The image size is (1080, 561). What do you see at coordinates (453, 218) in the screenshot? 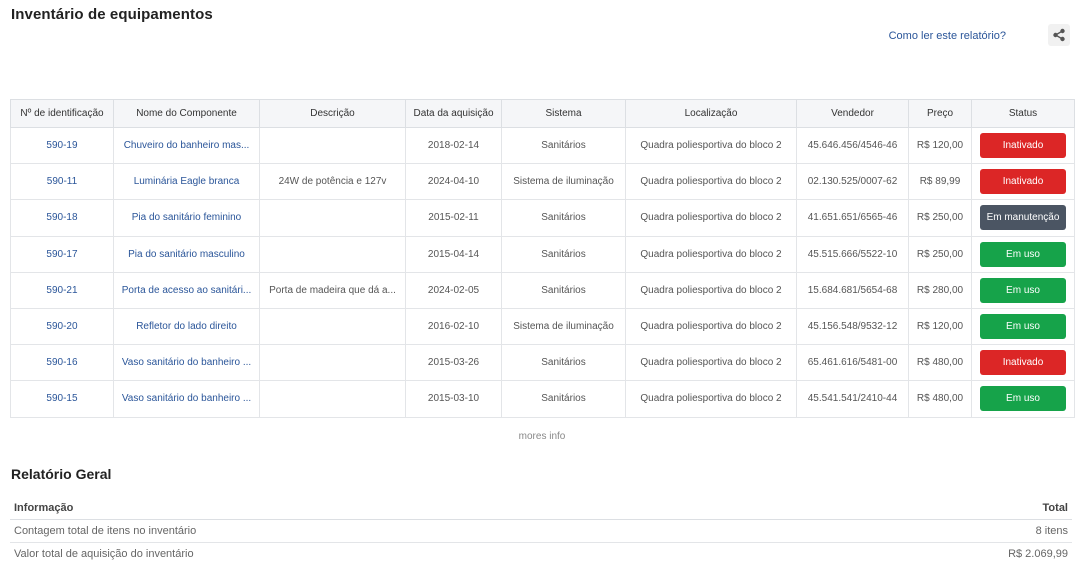
I see `cell-date: 2015-02-11` at bounding box center [453, 218].